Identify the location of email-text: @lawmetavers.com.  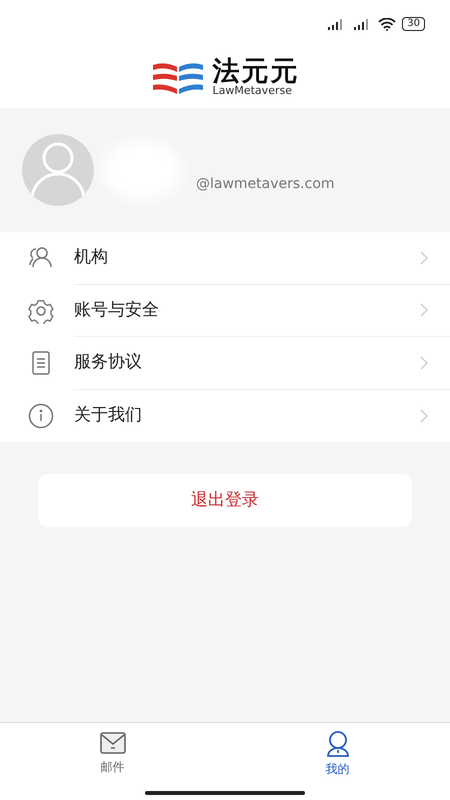
(265, 184).